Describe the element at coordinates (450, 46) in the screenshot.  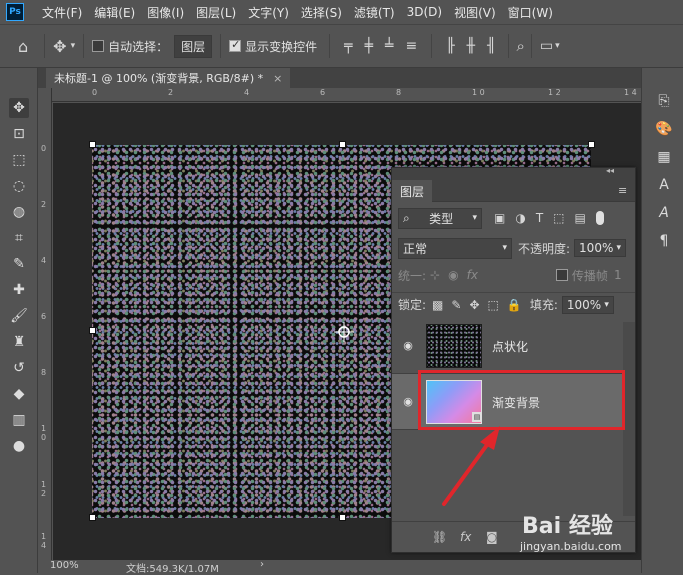
I see `align-left-icon: ╟` at that location.